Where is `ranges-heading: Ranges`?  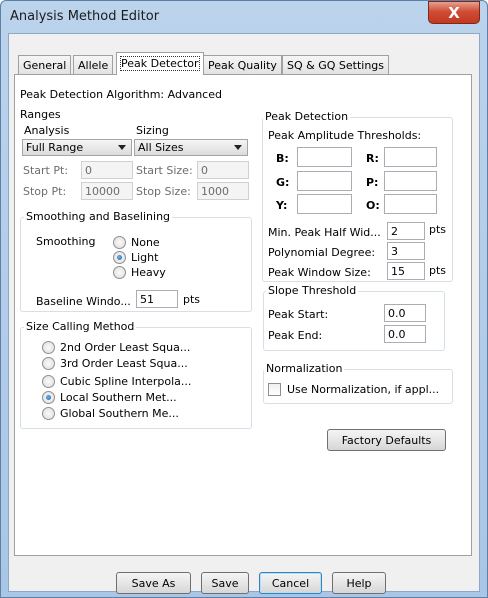
ranges-heading: Ranges is located at coordinates (40, 114).